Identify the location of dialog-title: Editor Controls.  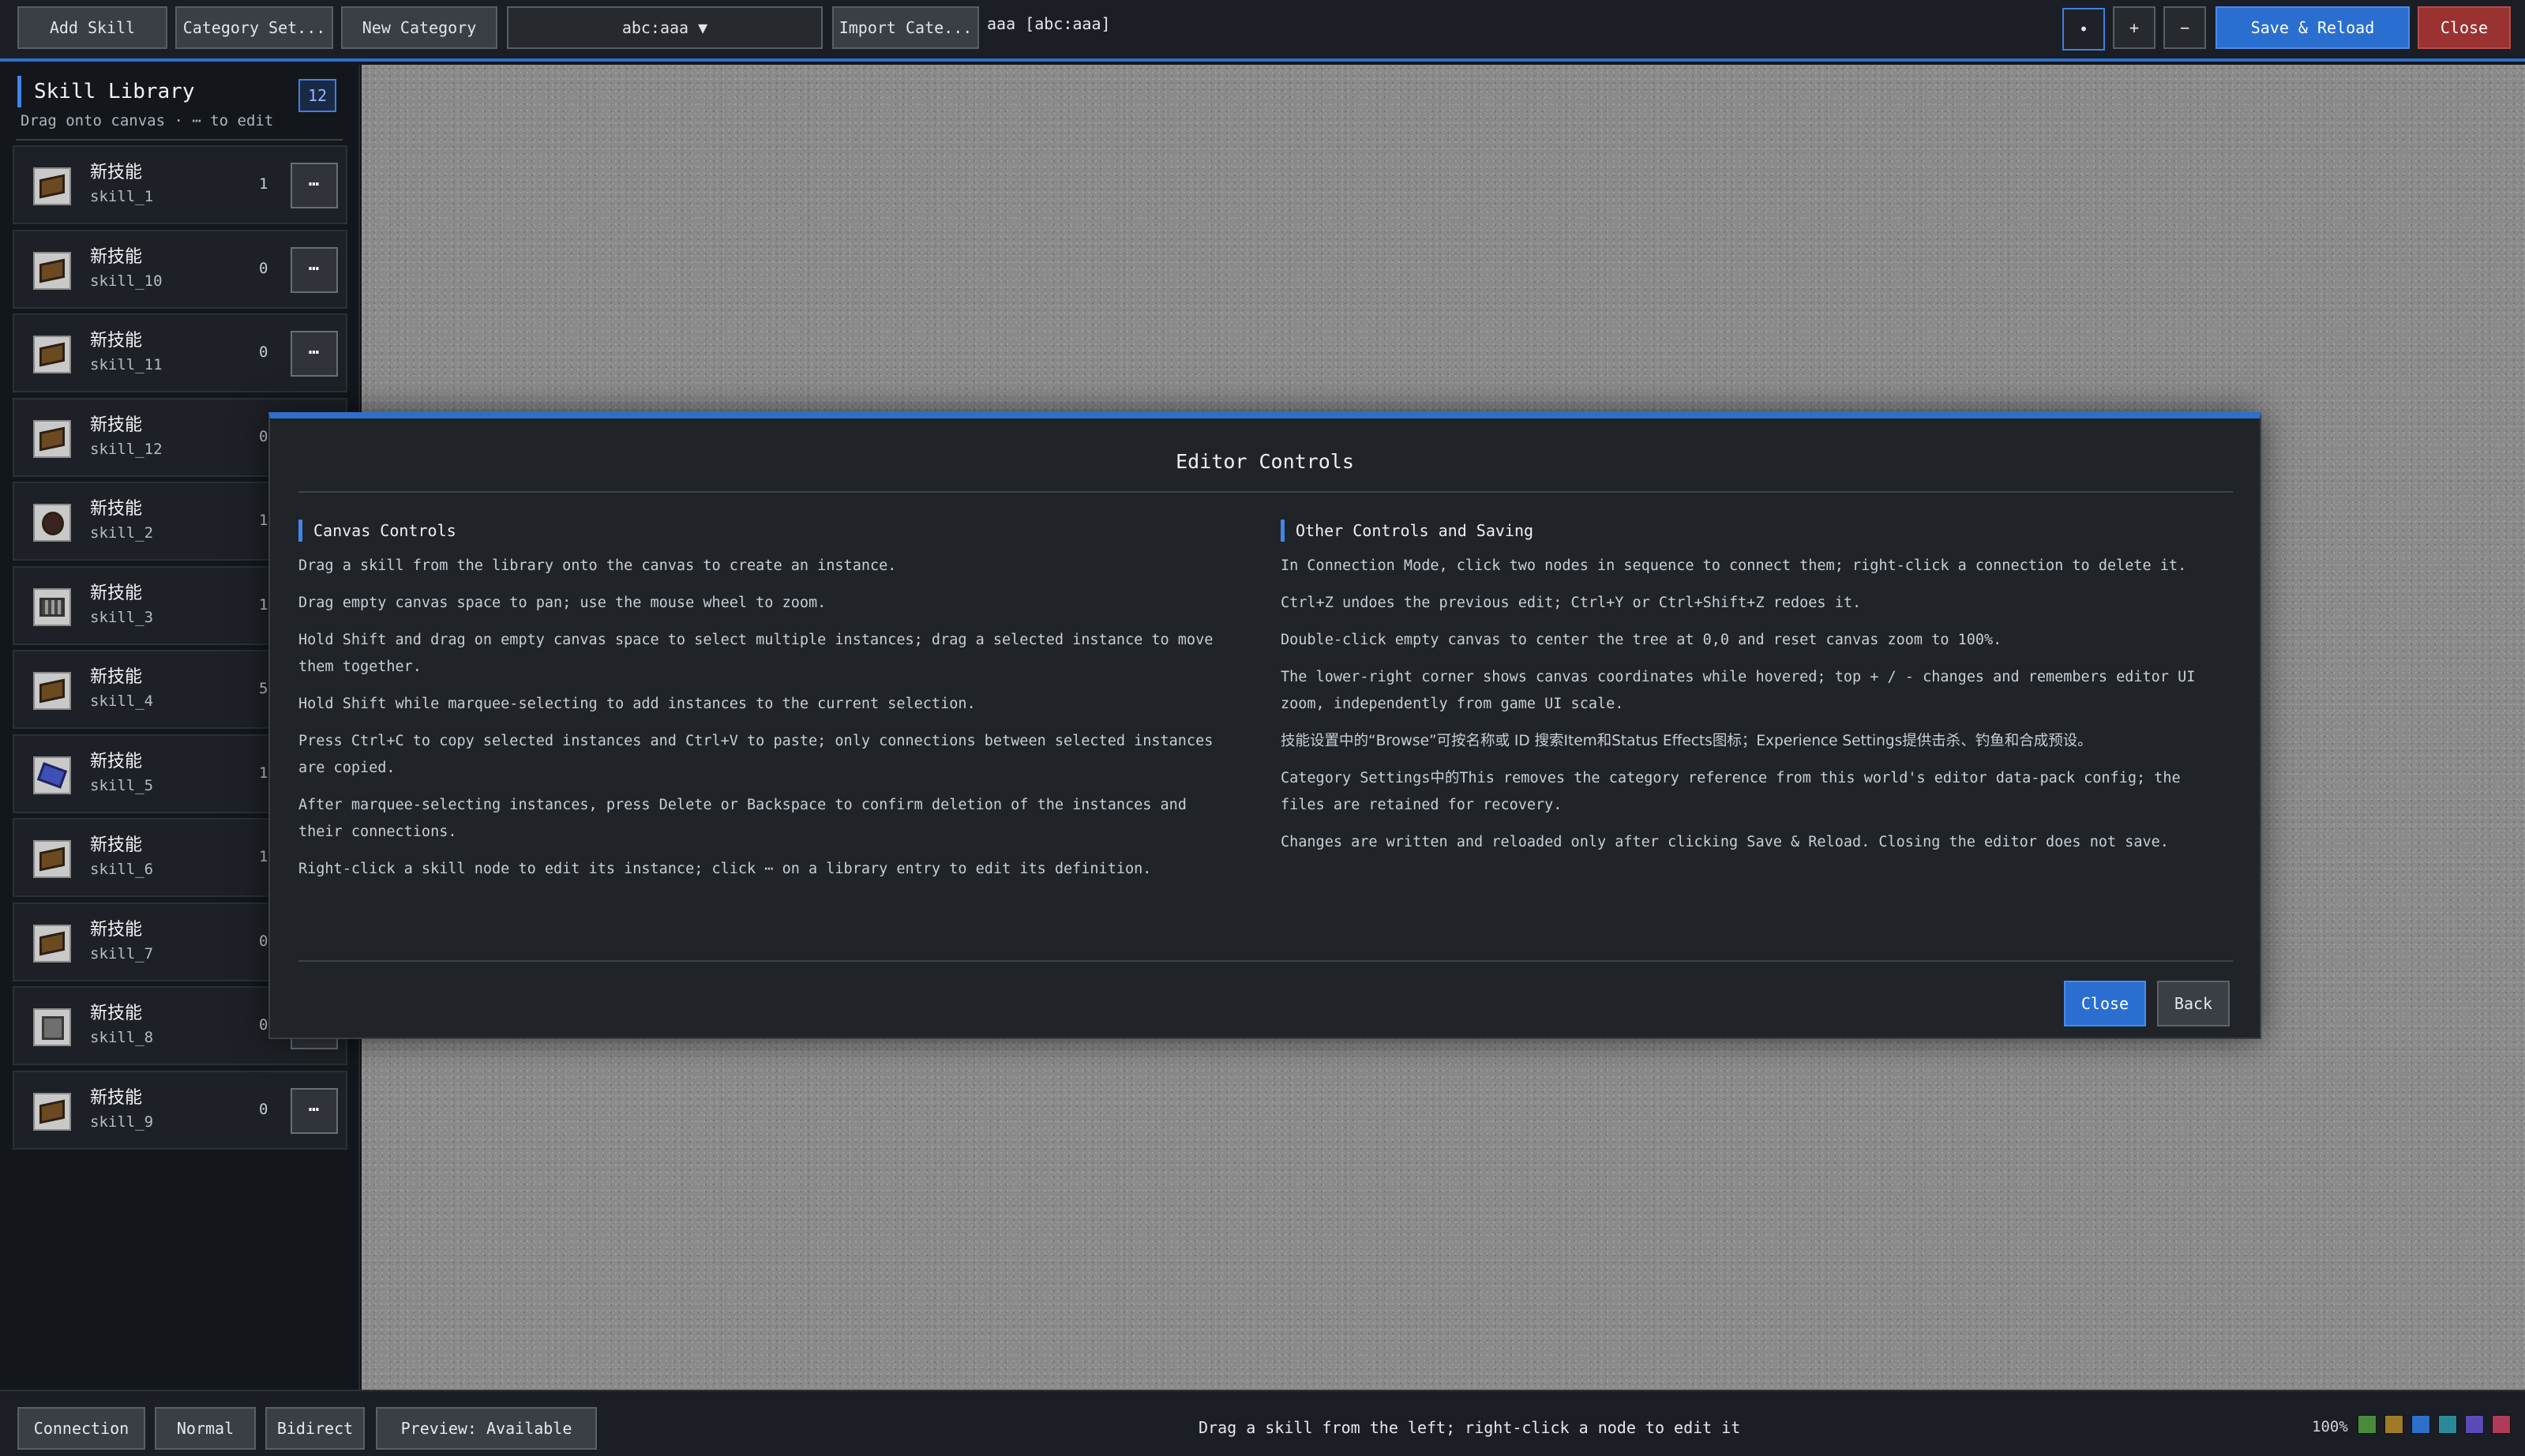
(1265, 461).